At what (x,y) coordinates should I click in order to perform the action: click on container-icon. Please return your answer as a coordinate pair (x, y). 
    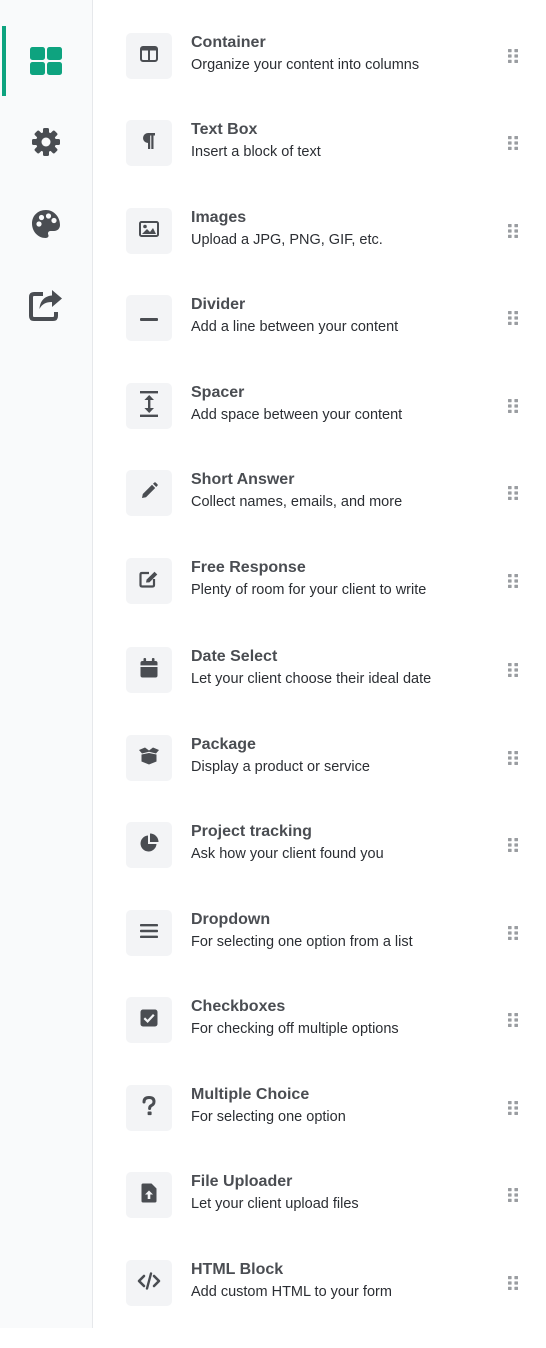
    Looking at the image, I should click on (149, 56).